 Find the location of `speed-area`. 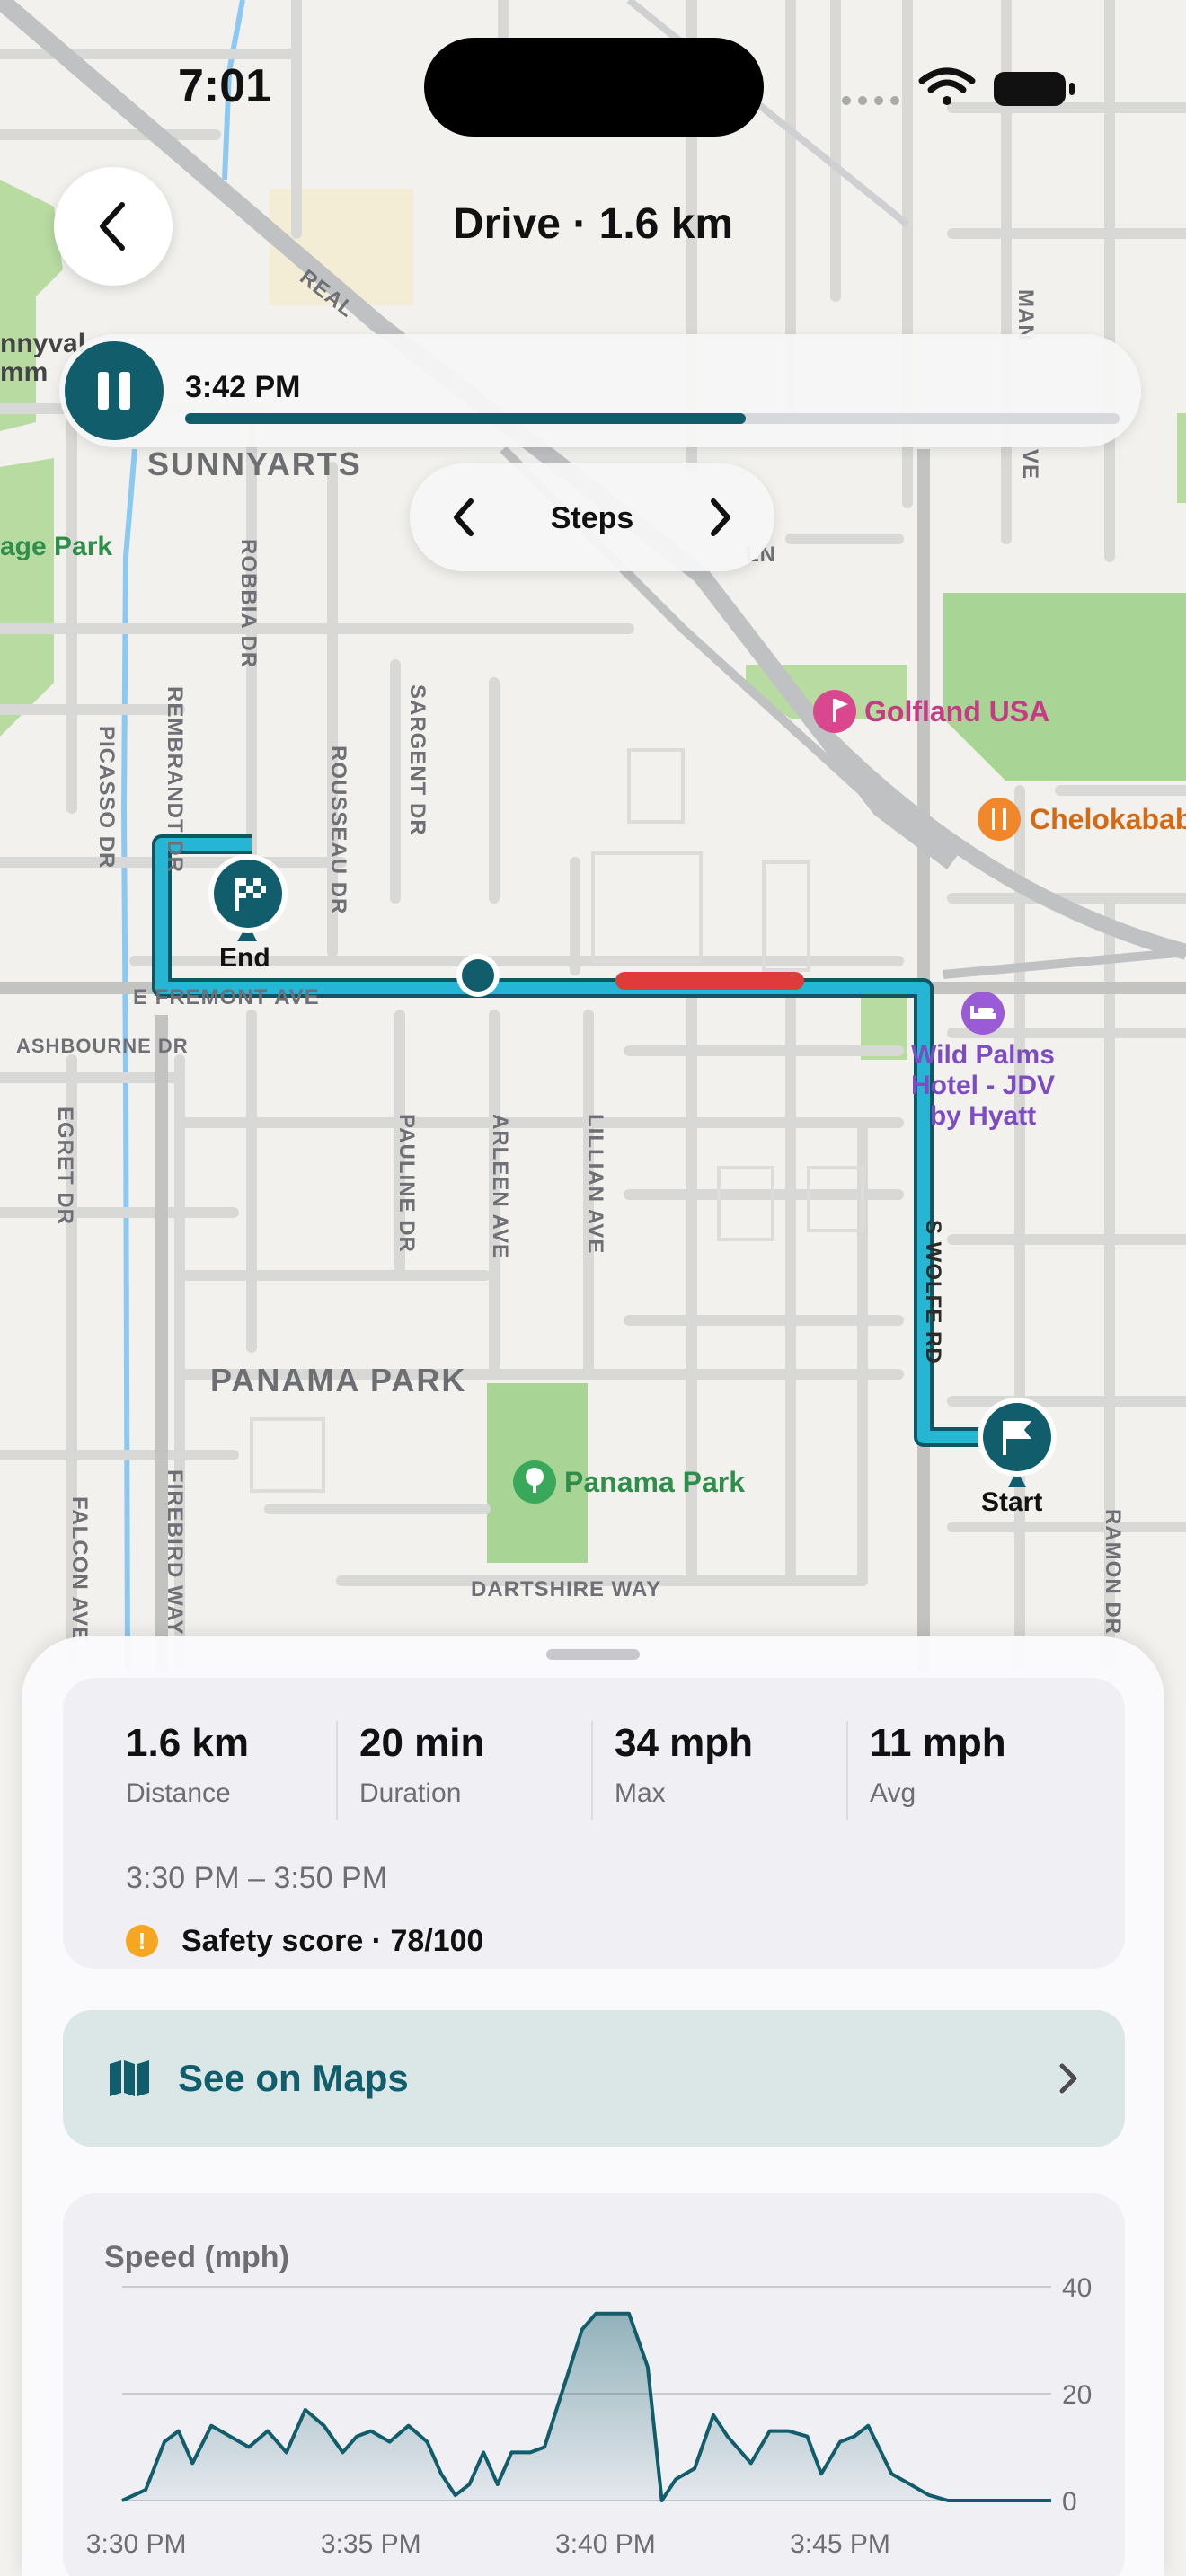

speed-area is located at coordinates (586, 2407).